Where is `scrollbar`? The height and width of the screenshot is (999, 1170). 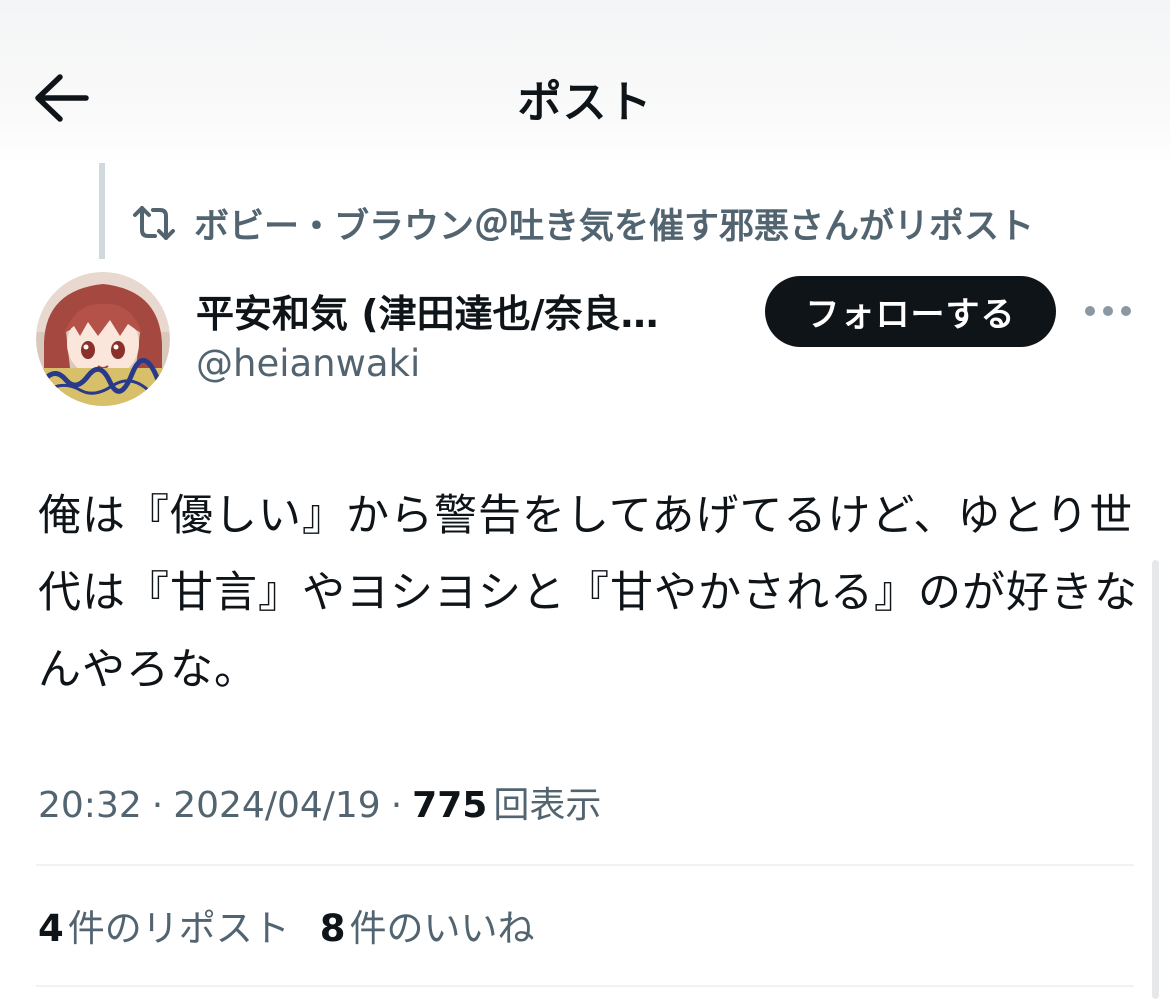 scrollbar is located at coordinates (1155, 779).